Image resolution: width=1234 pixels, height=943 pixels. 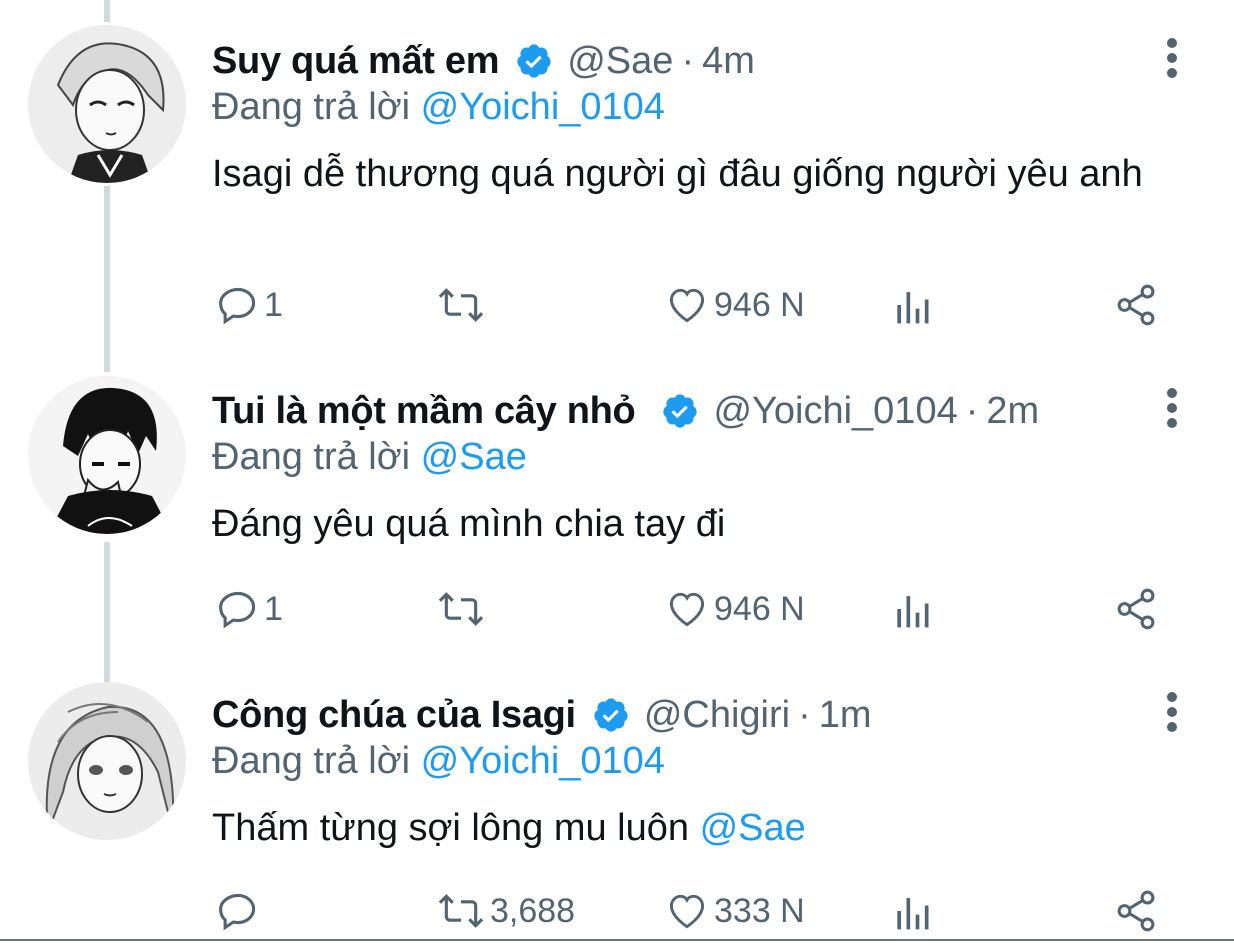 What do you see at coordinates (469, 524) in the screenshot?
I see `tweet-text-body: Đáng yêu quá mình chia tay đi` at bounding box center [469, 524].